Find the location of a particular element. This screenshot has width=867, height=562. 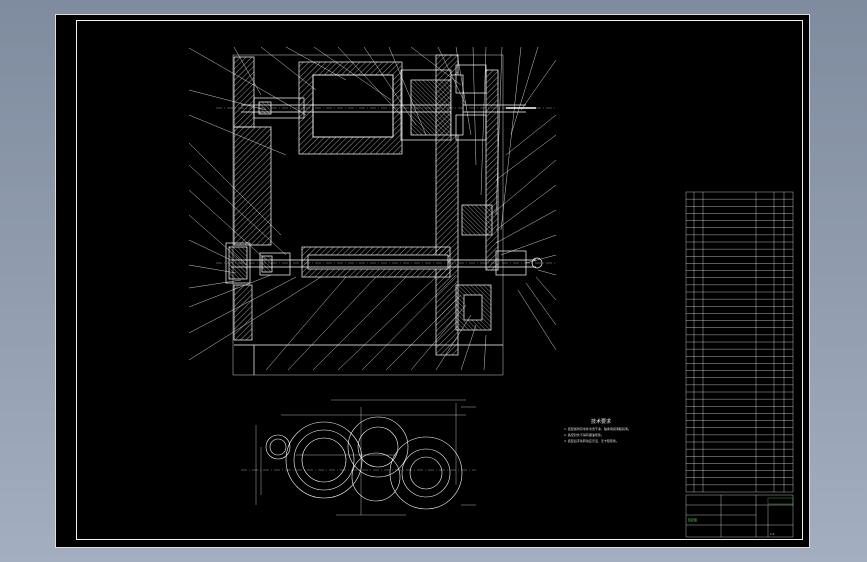

gear-train-view is located at coordinates (358, 457).